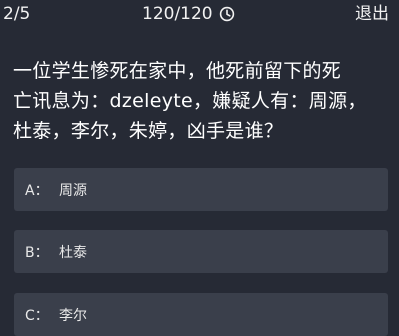 This screenshot has width=399, height=336. Describe the element at coordinates (148, 131) in the screenshot. I see `question-line: 杜泰，李尔，朱婷，凶手是谁？` at that location.